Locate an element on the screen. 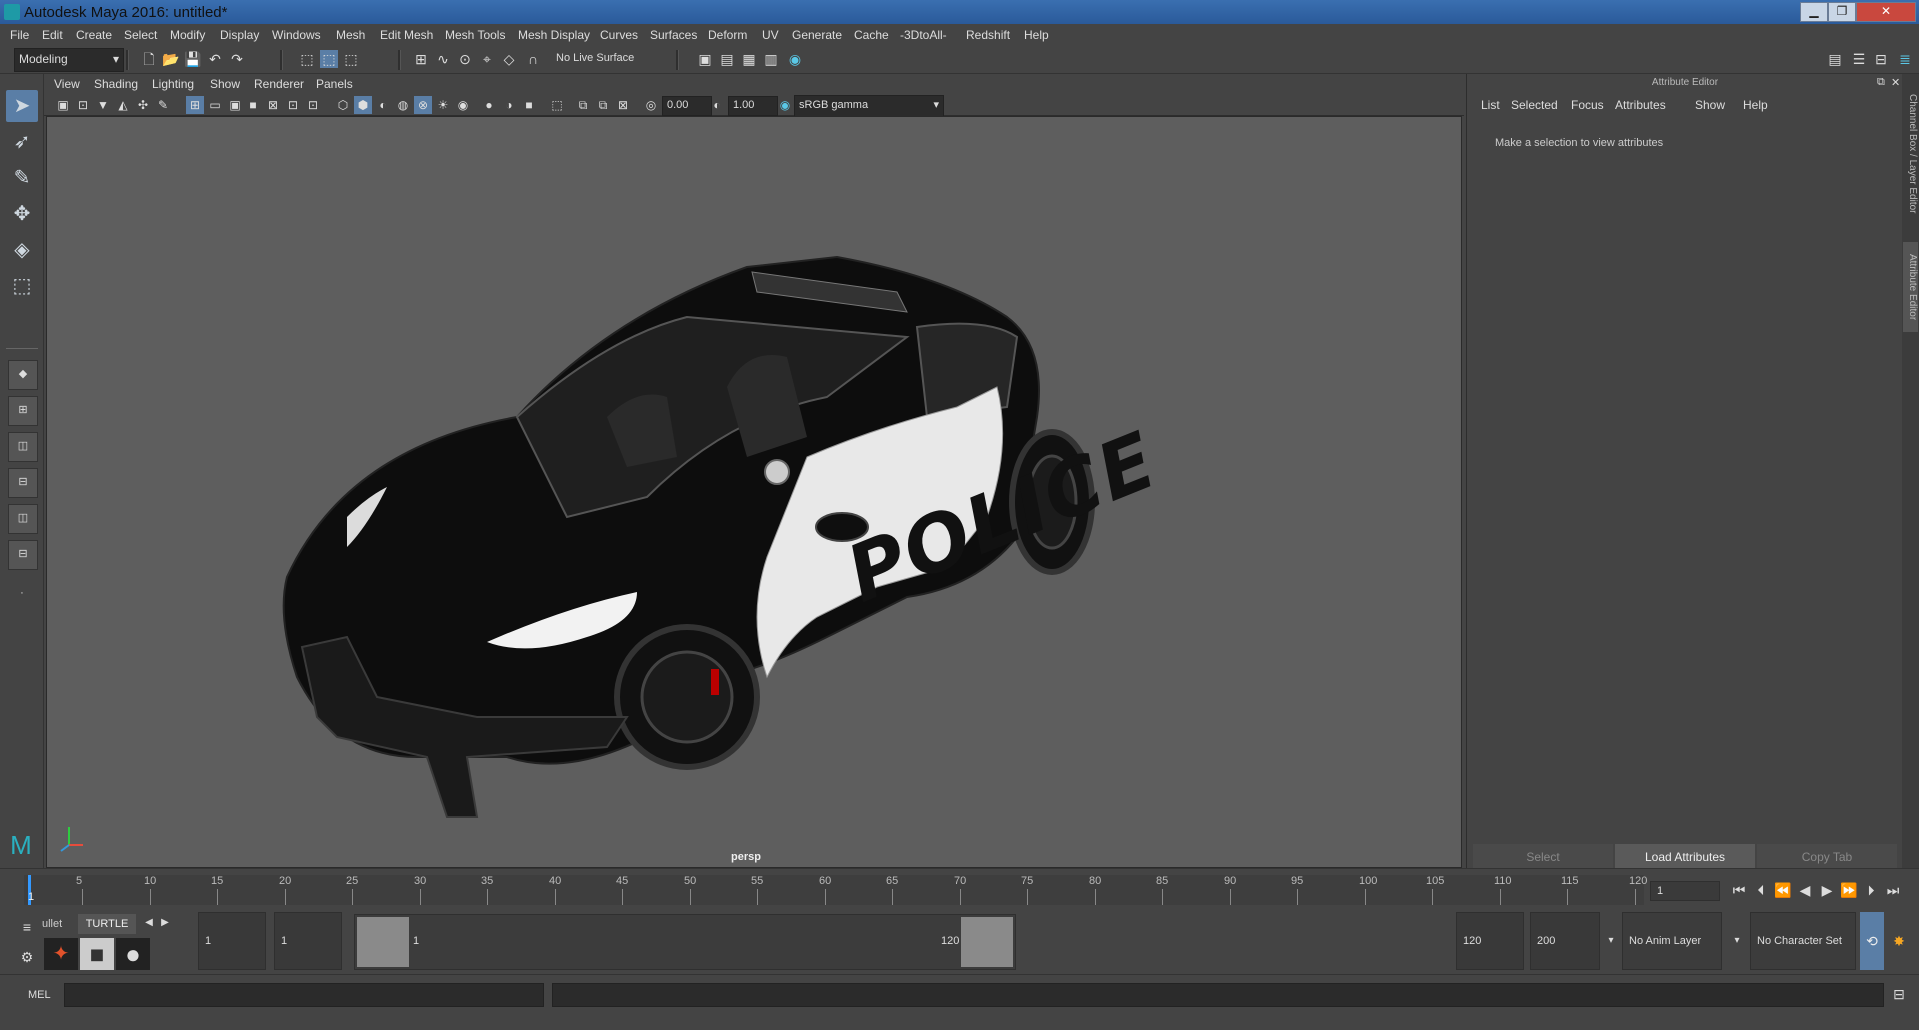  snap-point-icon: ⊙ is located at coordinates (465, 59).